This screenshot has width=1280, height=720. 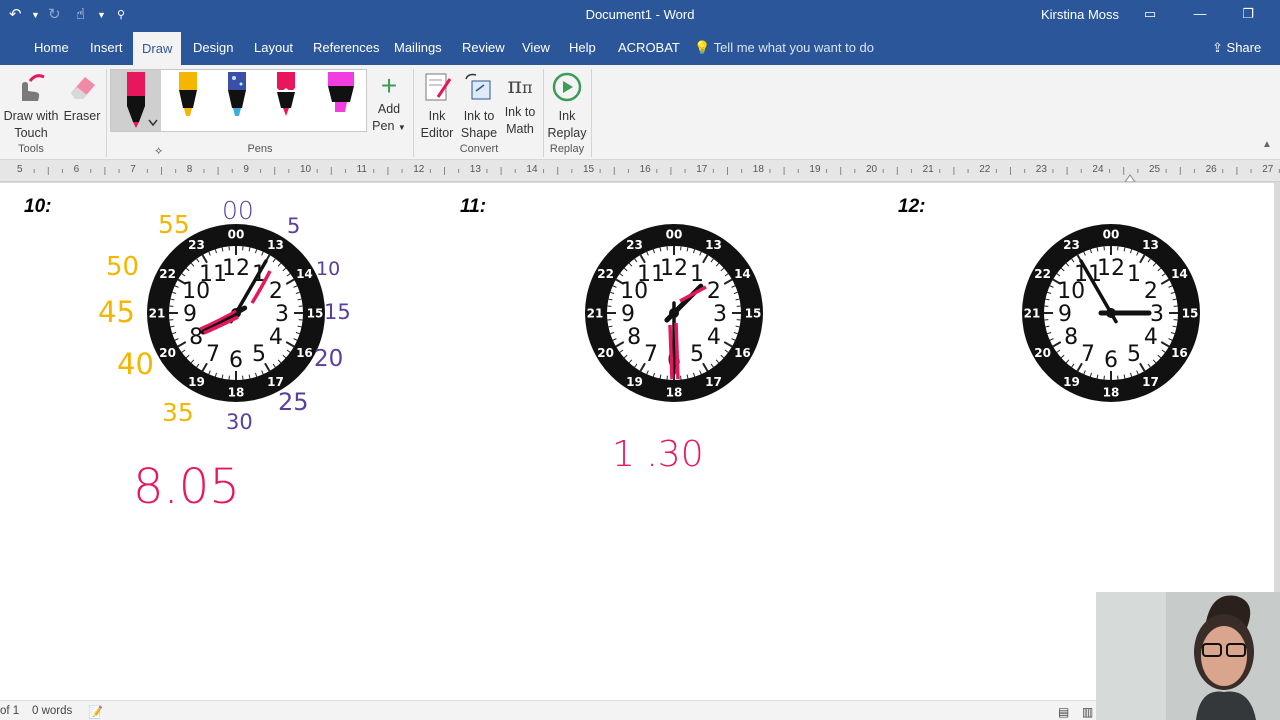 I want to click on ink-to-shape-button: Ink to Shape, so click(x=479, y=106).